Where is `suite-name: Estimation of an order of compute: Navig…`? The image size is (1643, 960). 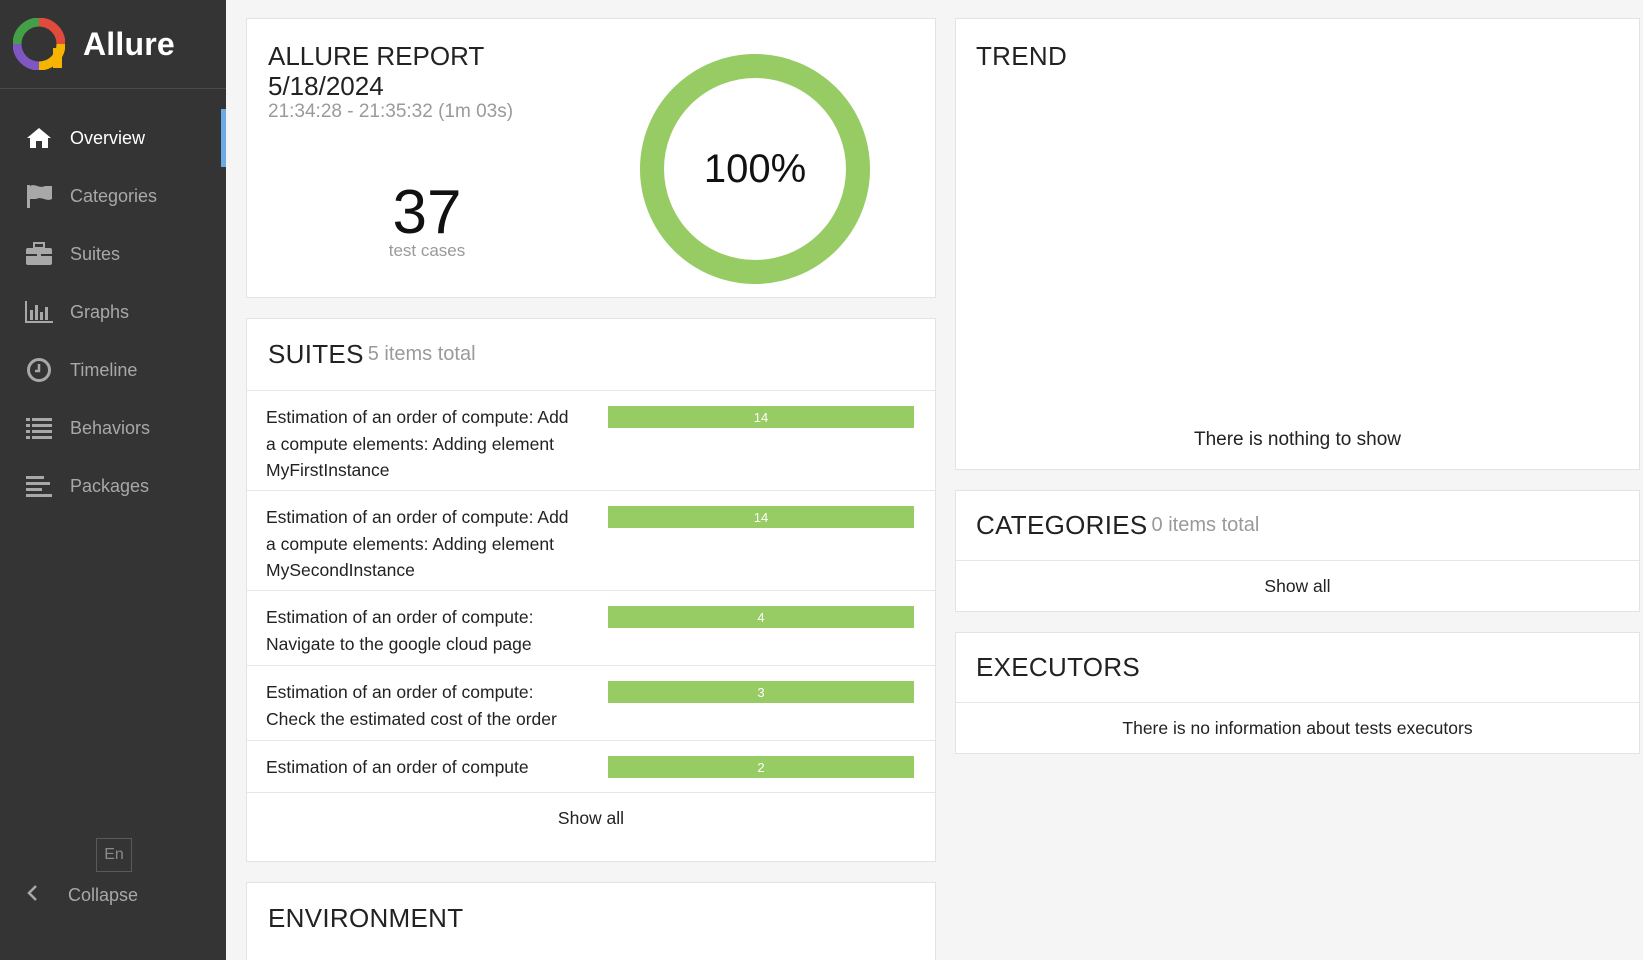 suite-name: Estimation of an order of compute: Navig… is located at coordinates (400, 630).